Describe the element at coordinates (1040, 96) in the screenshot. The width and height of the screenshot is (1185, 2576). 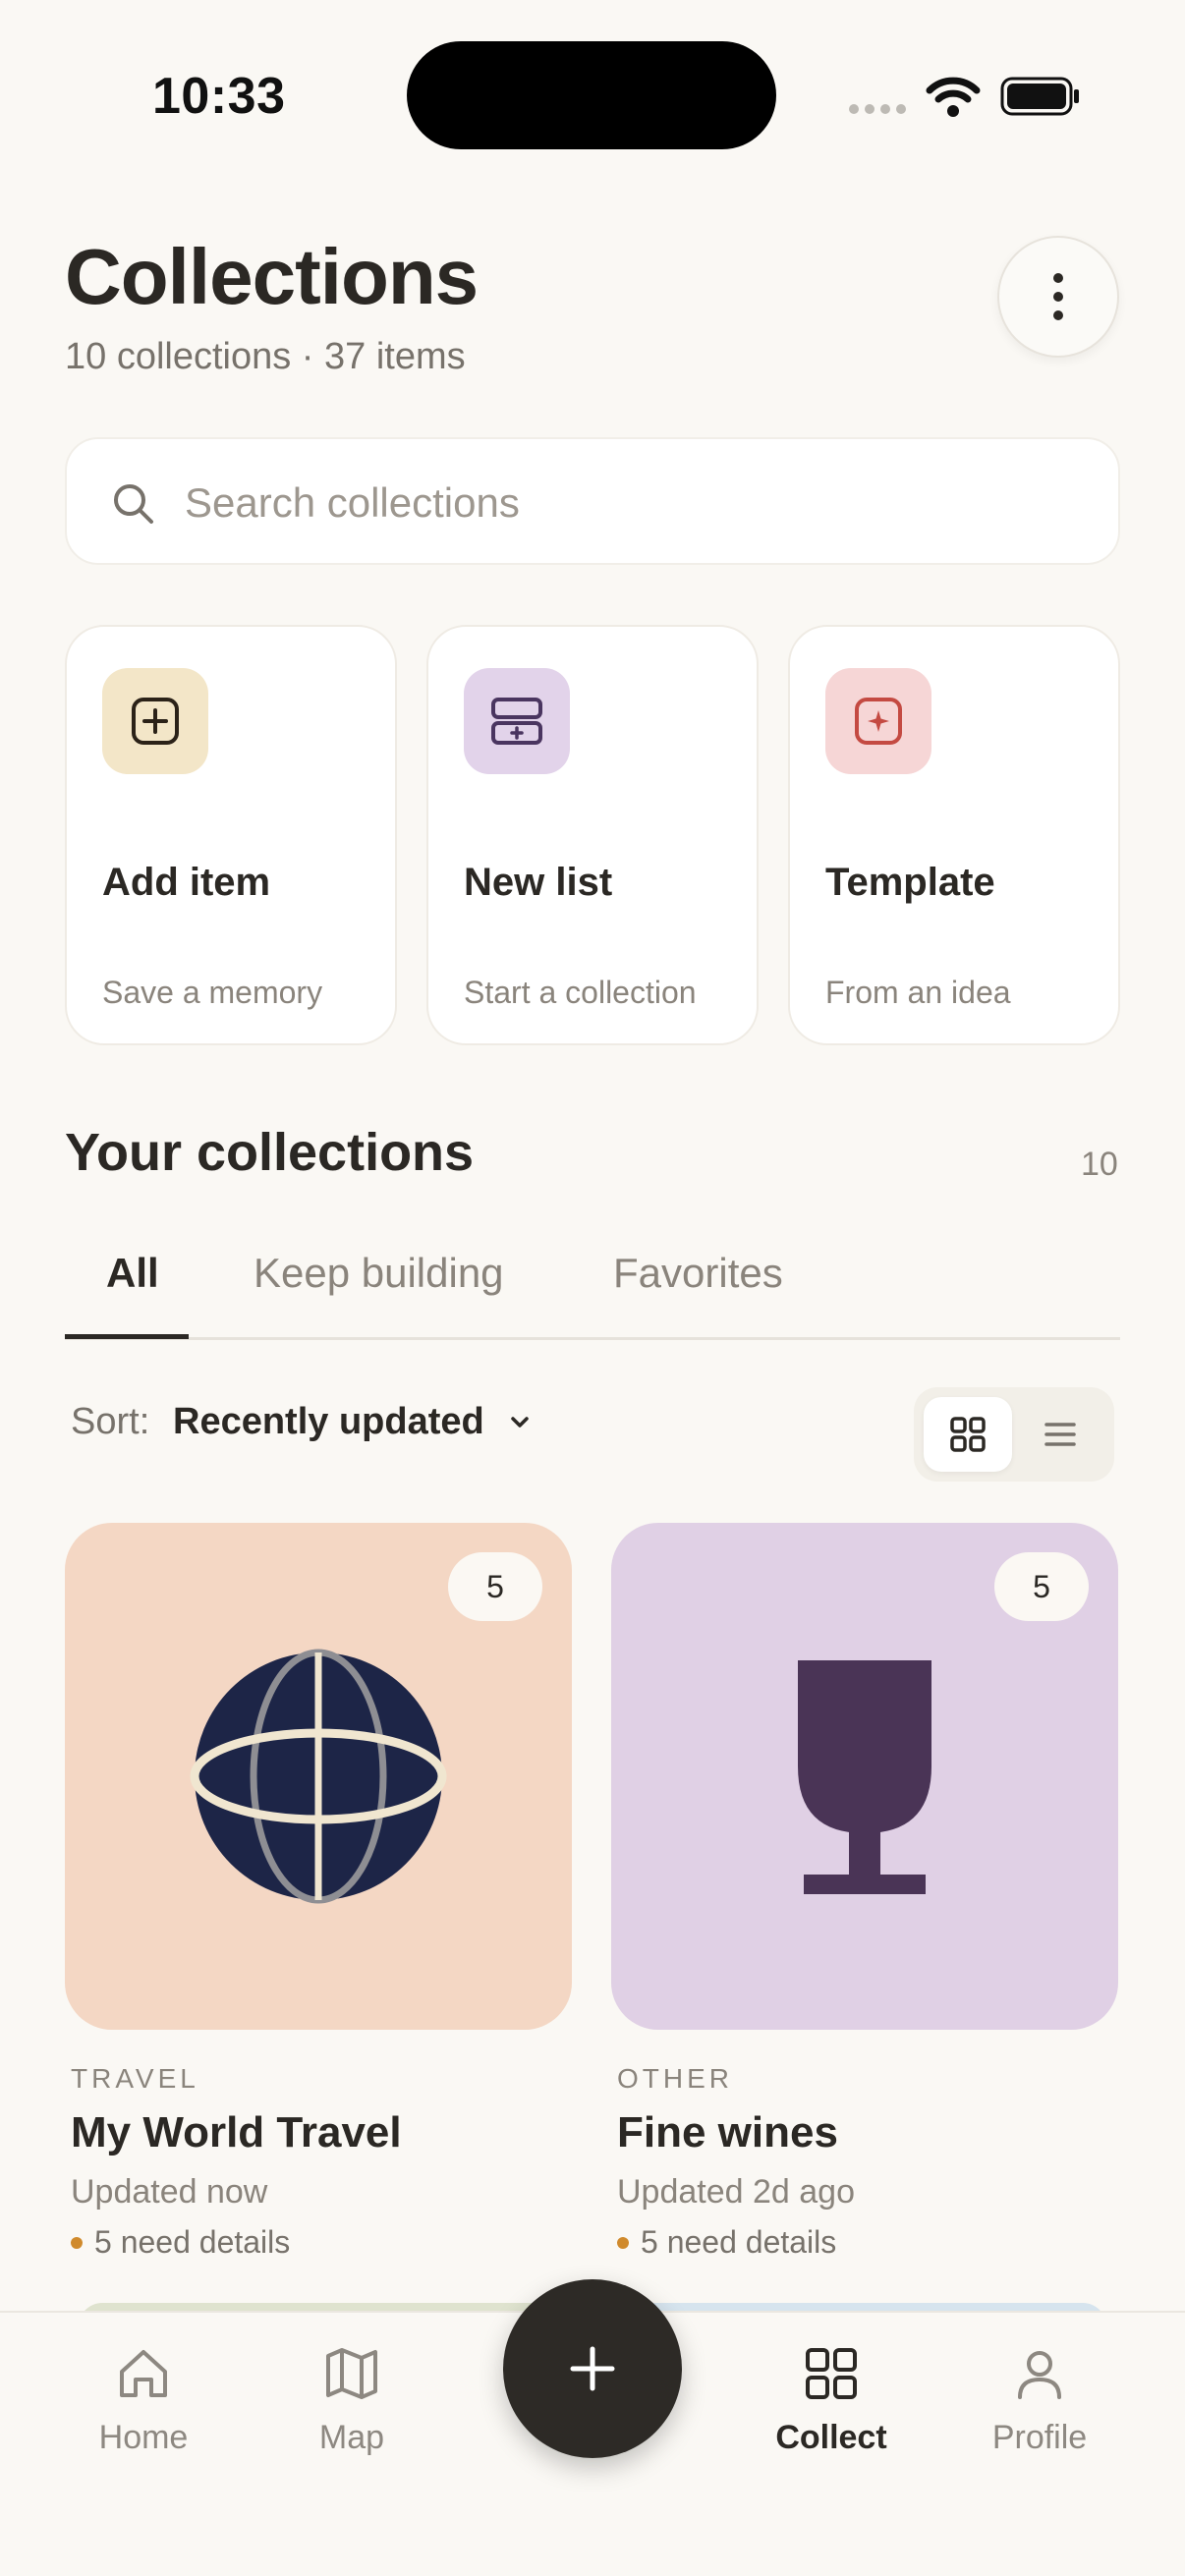
I see `battery-icon` at that location.